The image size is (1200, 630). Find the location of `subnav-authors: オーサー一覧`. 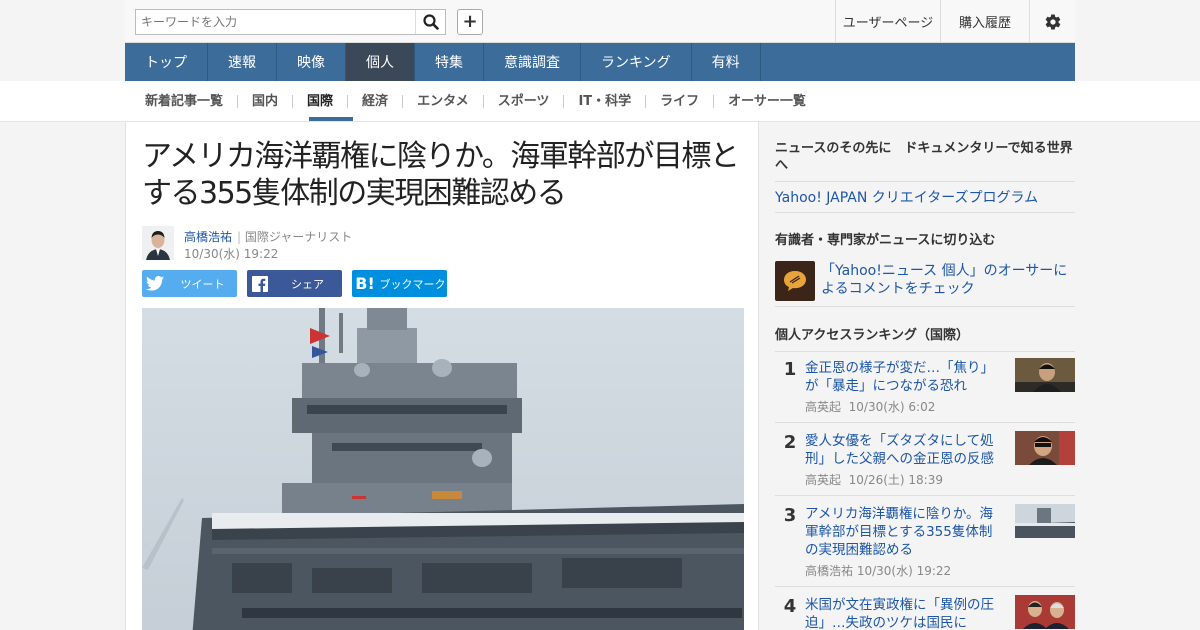

subnav-authors: オーサー一覧 is located at coordinates (766, 101).